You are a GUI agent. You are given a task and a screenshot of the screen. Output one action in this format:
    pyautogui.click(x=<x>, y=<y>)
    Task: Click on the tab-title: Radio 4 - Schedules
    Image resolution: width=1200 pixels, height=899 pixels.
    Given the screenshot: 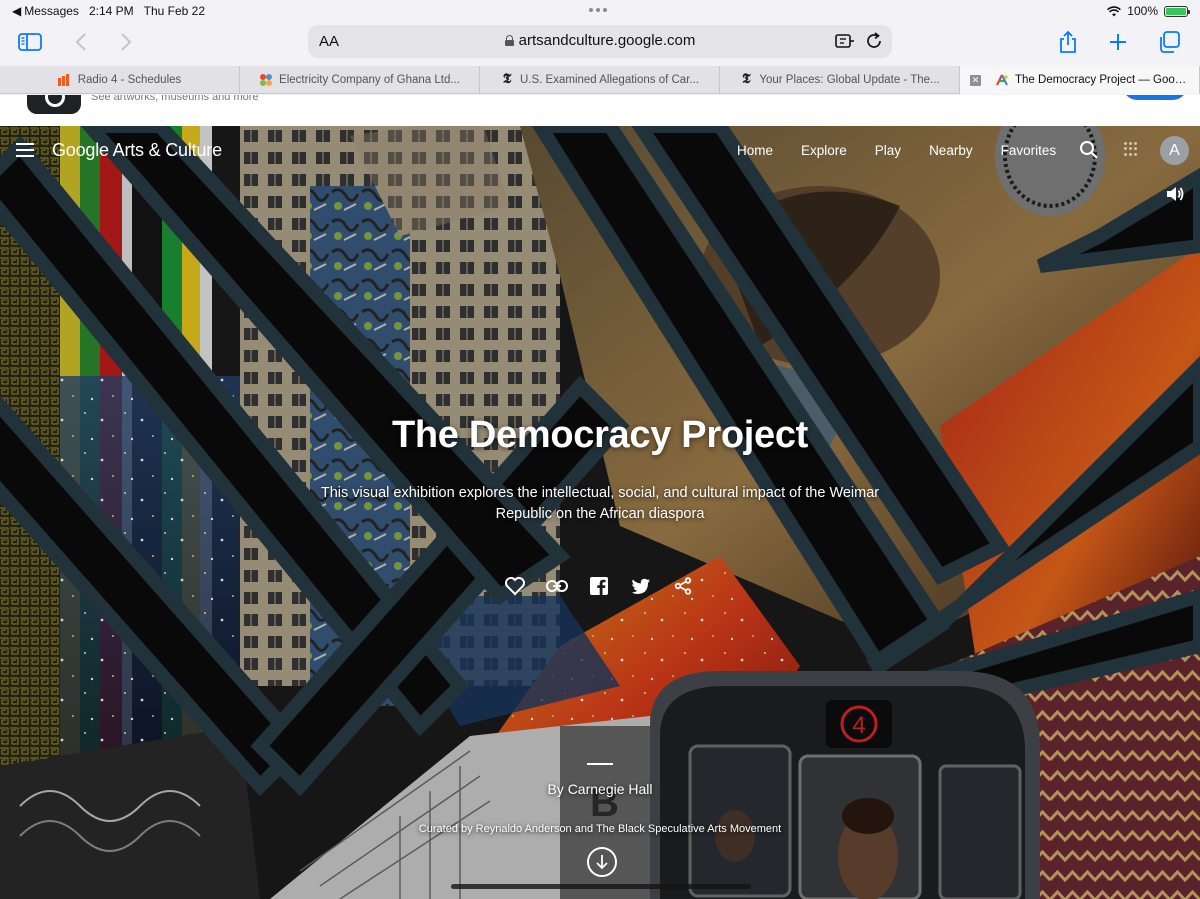 What is the action you would take?
    pyautogui.click(x=129, y=80)
    